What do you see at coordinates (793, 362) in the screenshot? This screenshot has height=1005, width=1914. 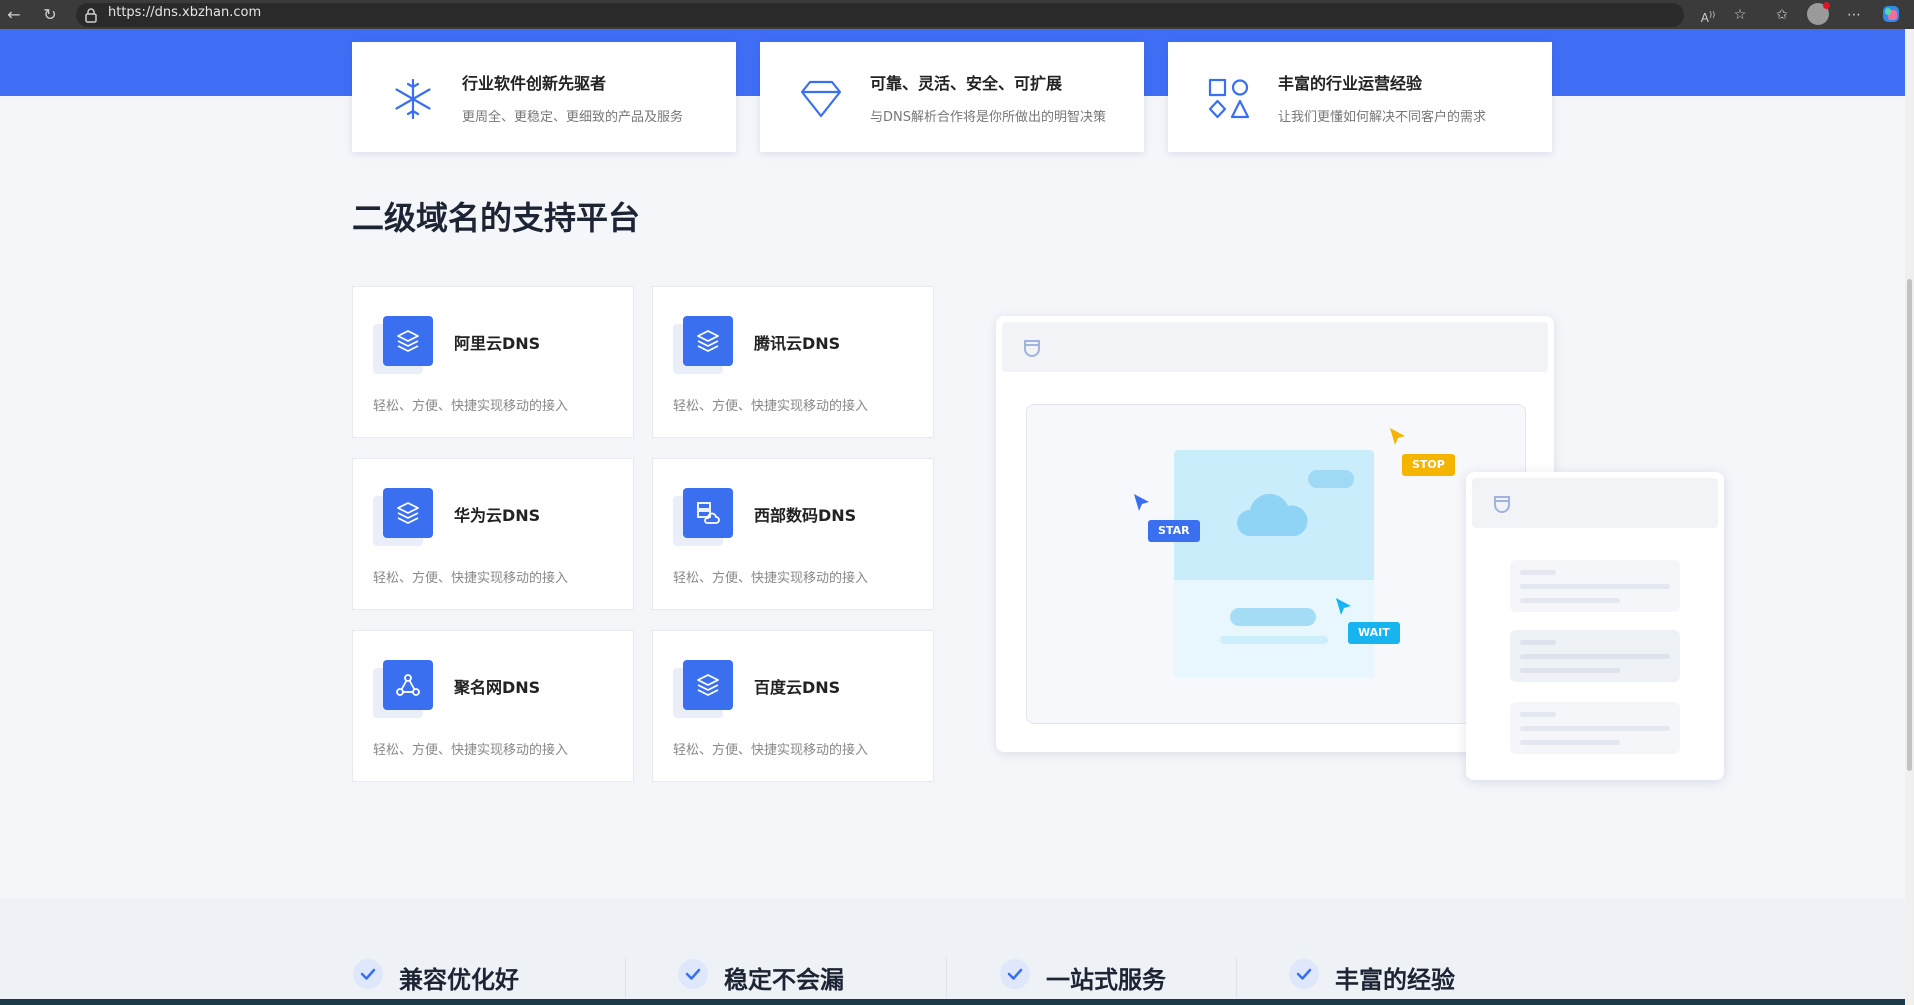 I see `platform-card-tencent: 腾讯云DNS 轻松、方便、快捷实现移动的接入` at bounding box center [793, 362].